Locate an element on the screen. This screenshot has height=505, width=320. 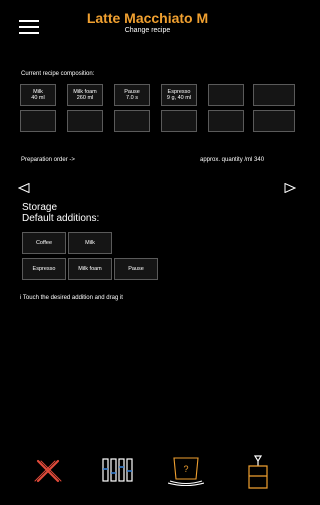
page-title: Latte Macchiato M is located at coordinates (147, 18).